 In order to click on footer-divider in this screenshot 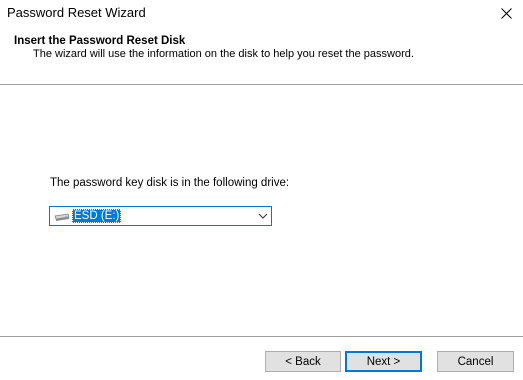, I will do `click(261, 336)`.